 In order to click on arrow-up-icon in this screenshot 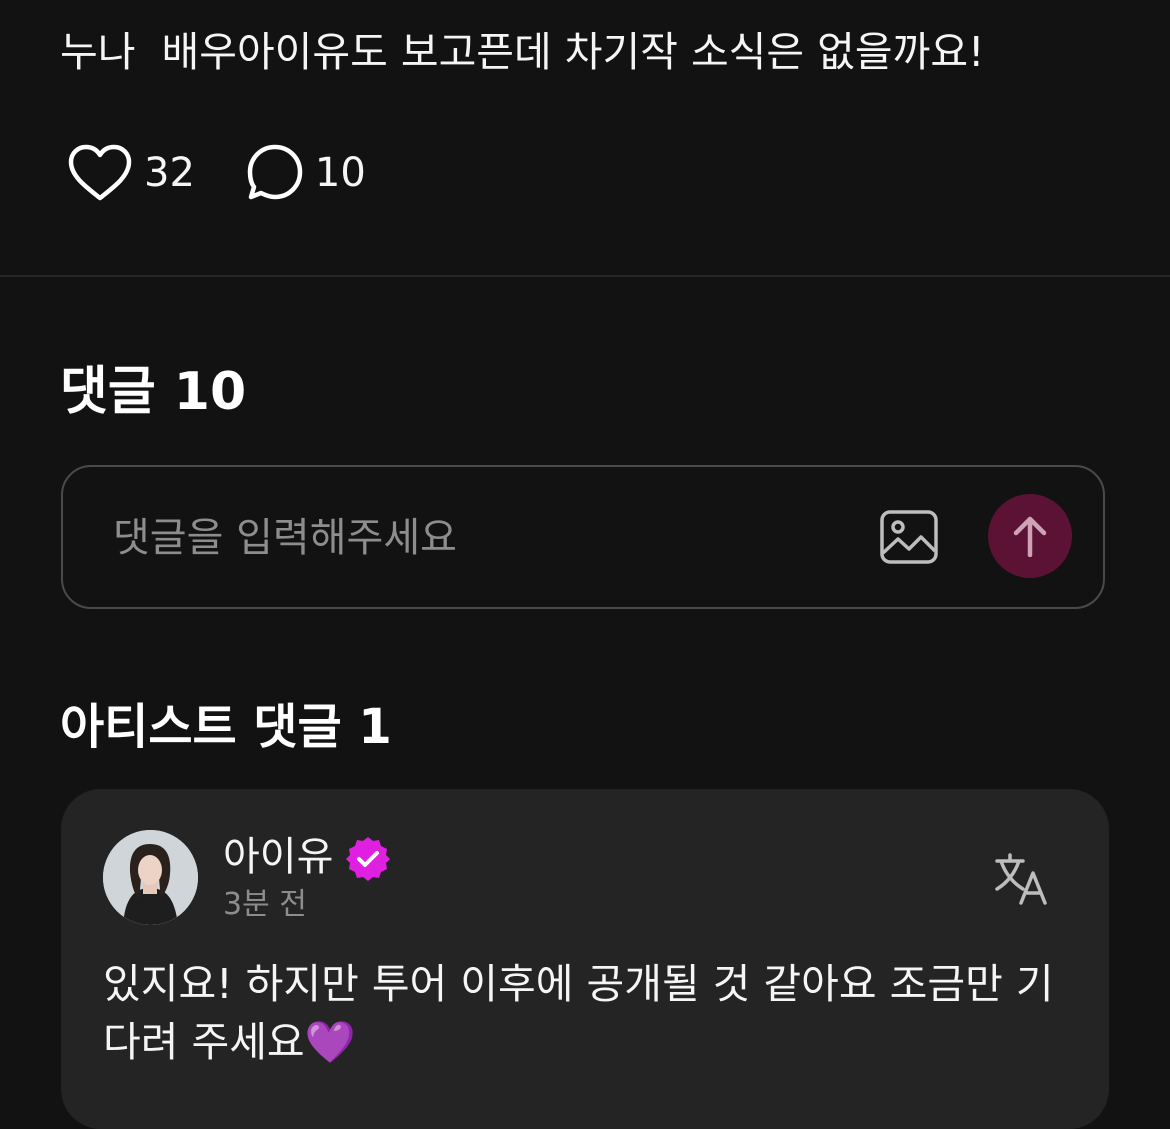, I will do `click(1030, 536)`.